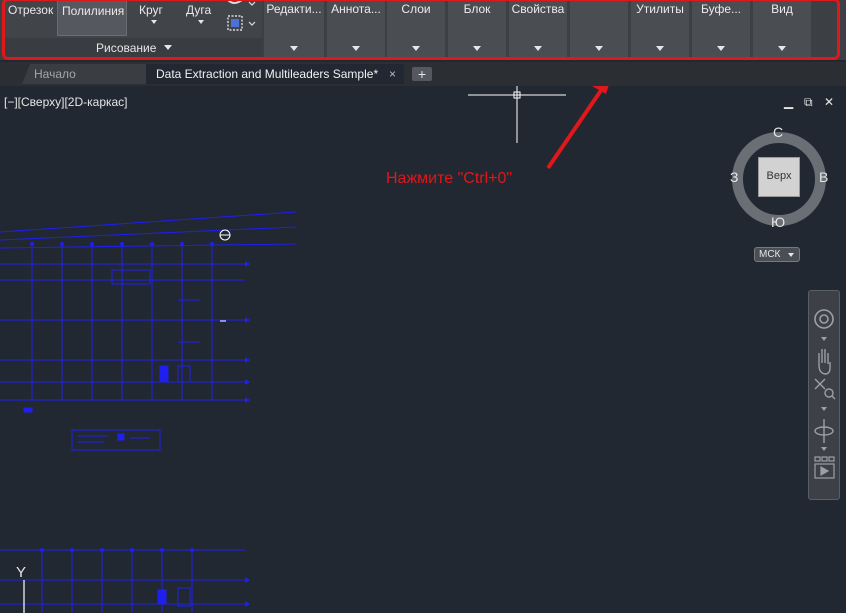  I want to click on arc-label: Дуга, so click(199, 10).